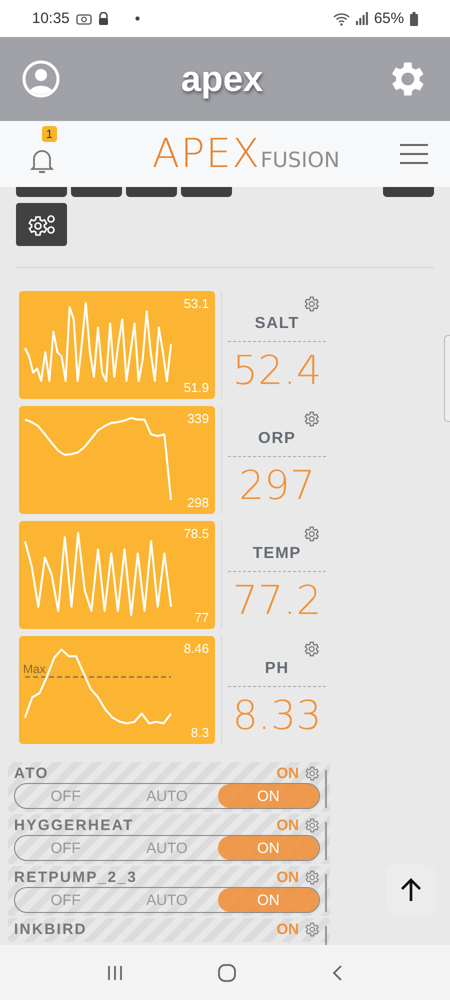  I want to click on probe-name: TEMP, so click(277, 557).